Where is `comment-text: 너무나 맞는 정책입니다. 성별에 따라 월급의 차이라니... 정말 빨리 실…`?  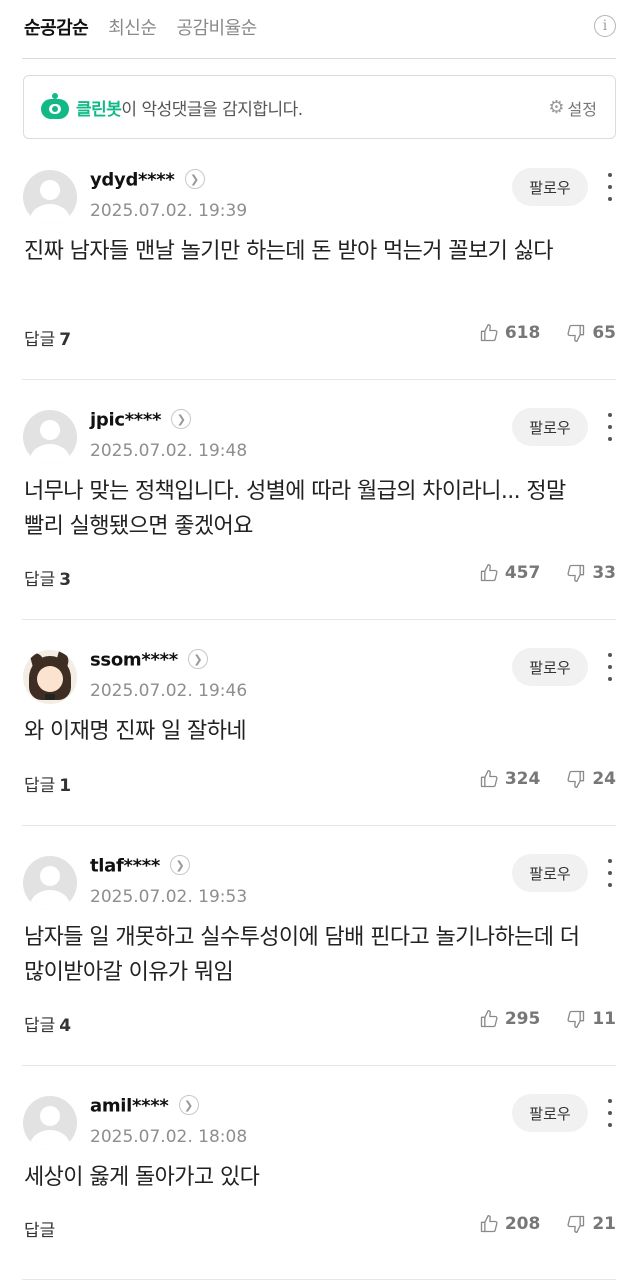 comment-text: 너무나 맞는 정책입니다. 성별에 따라 월급의 차이라니... 정말 빨리 실… is located at coordinates (295, 509).